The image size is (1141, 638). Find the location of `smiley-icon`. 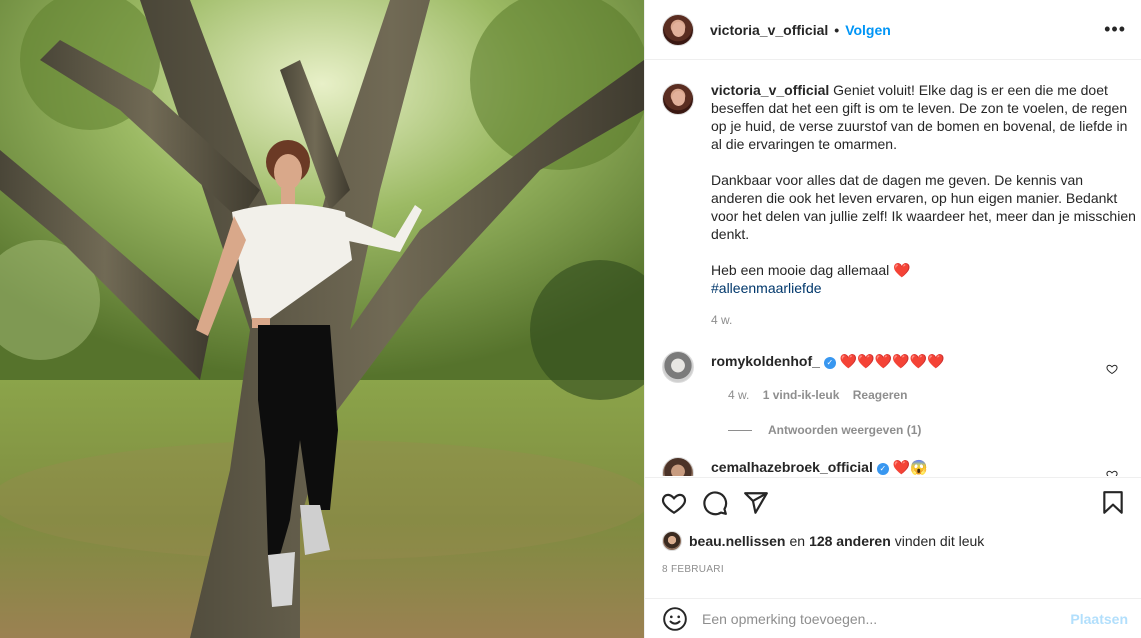

smiley-icon is located at coordinates (675, 619).